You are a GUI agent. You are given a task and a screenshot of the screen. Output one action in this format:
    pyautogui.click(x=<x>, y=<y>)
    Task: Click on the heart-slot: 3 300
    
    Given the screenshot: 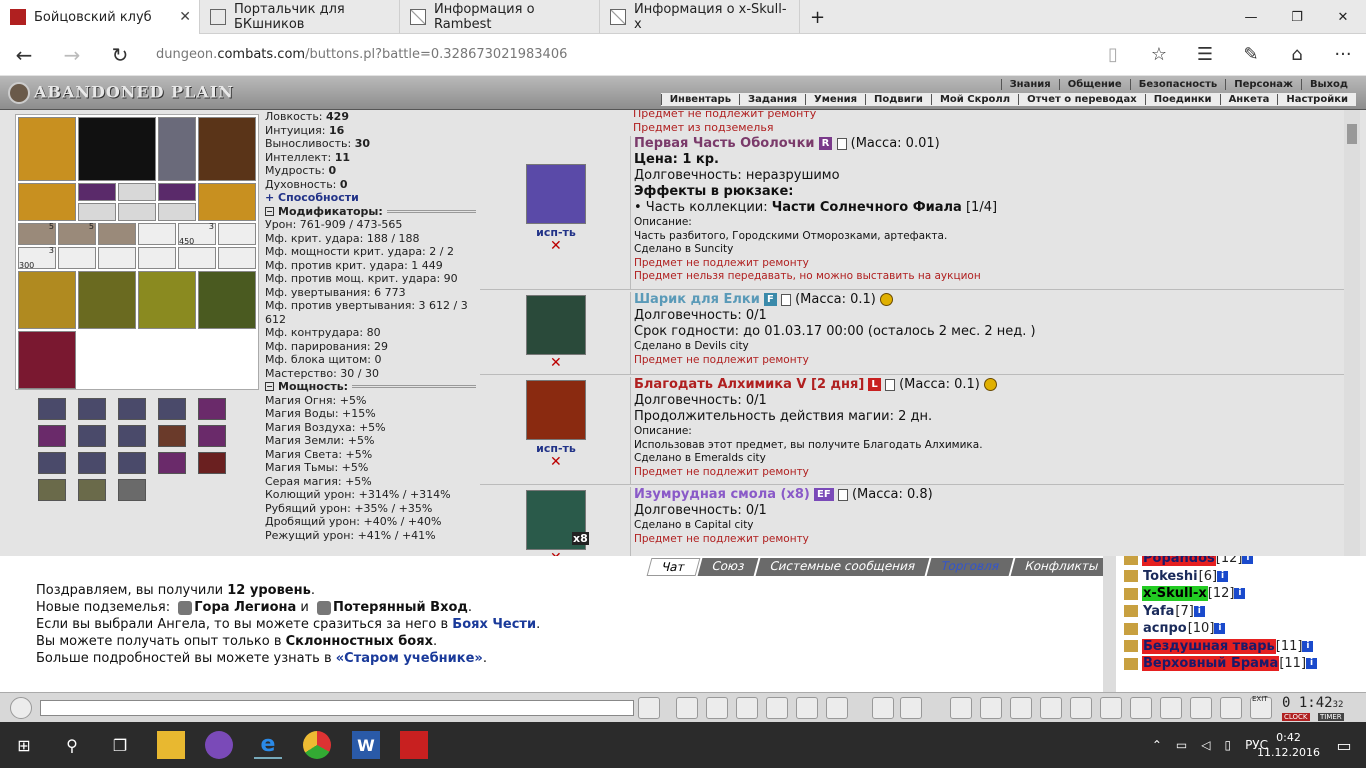 What is the action you would take?
    pyautogui.click(x=37, y=258)
    